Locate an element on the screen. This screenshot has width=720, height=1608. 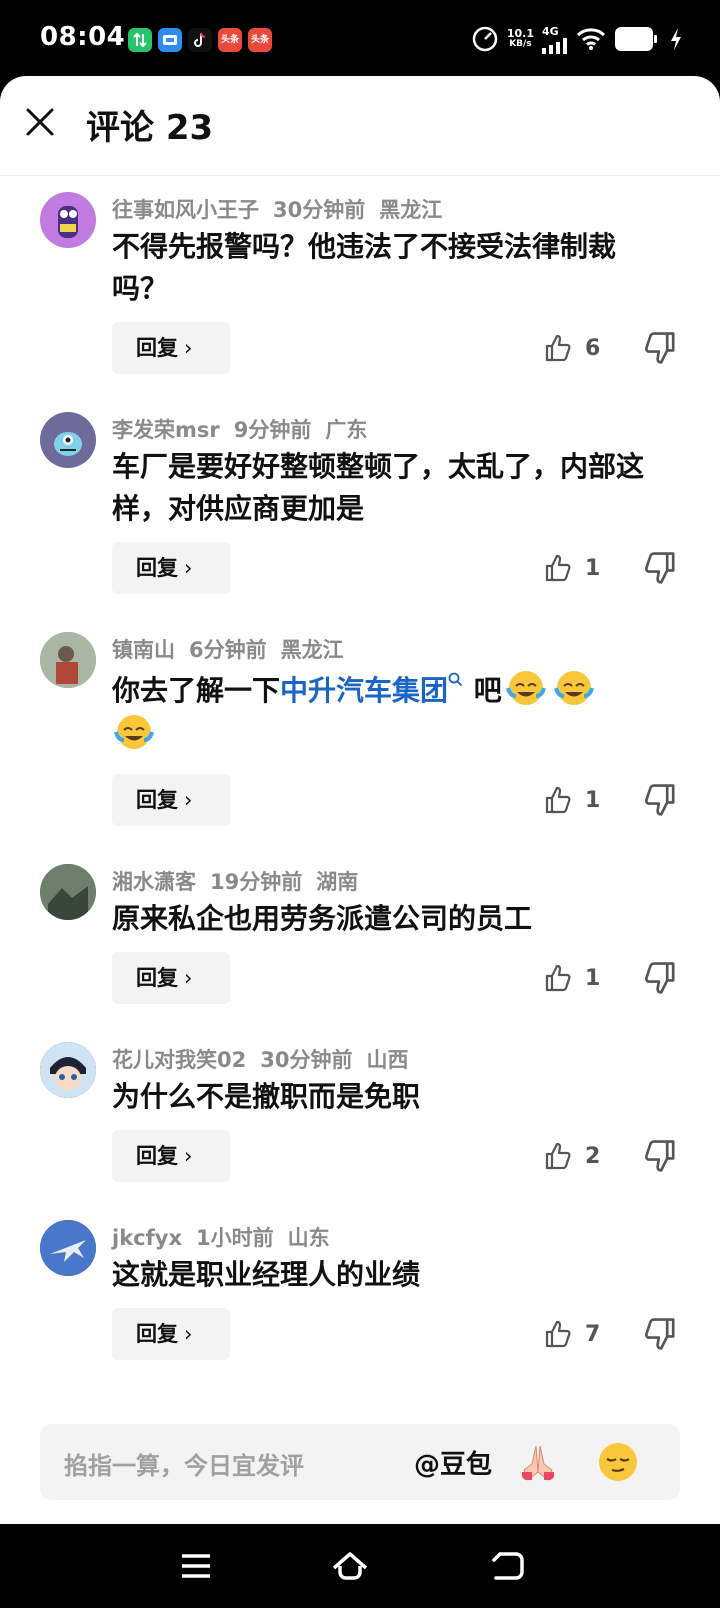
cell-signal: 4G is located at coordinates (555, 39).